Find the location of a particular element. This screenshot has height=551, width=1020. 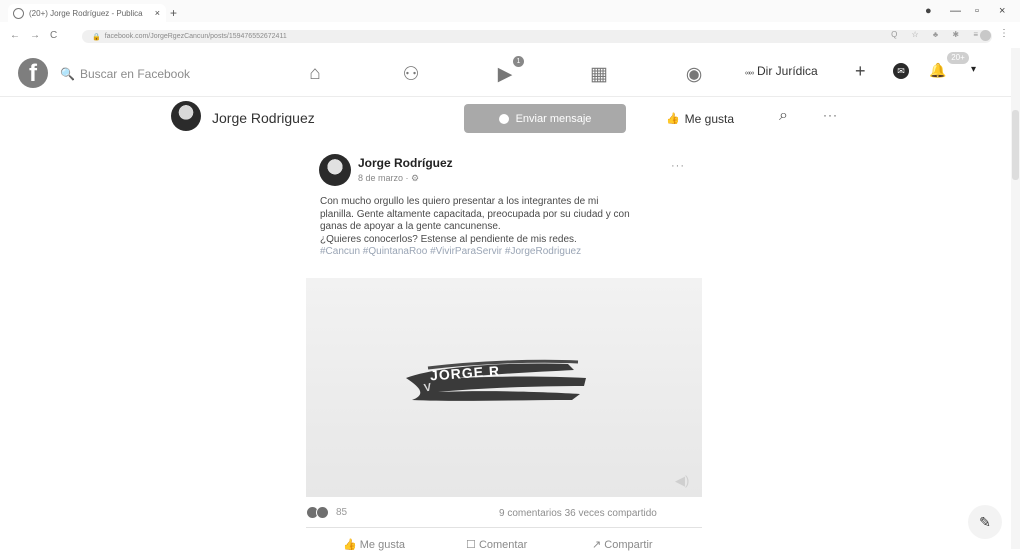

lock-icon: 🔒 is located at coordinates (96, 37).